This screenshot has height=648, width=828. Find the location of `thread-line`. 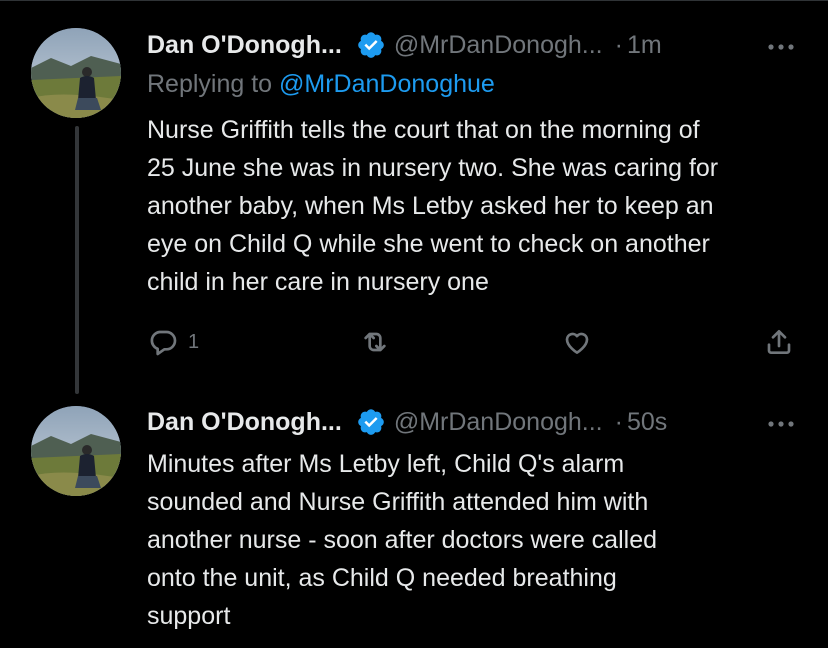

thread-line is located at coordinates (77, 260).